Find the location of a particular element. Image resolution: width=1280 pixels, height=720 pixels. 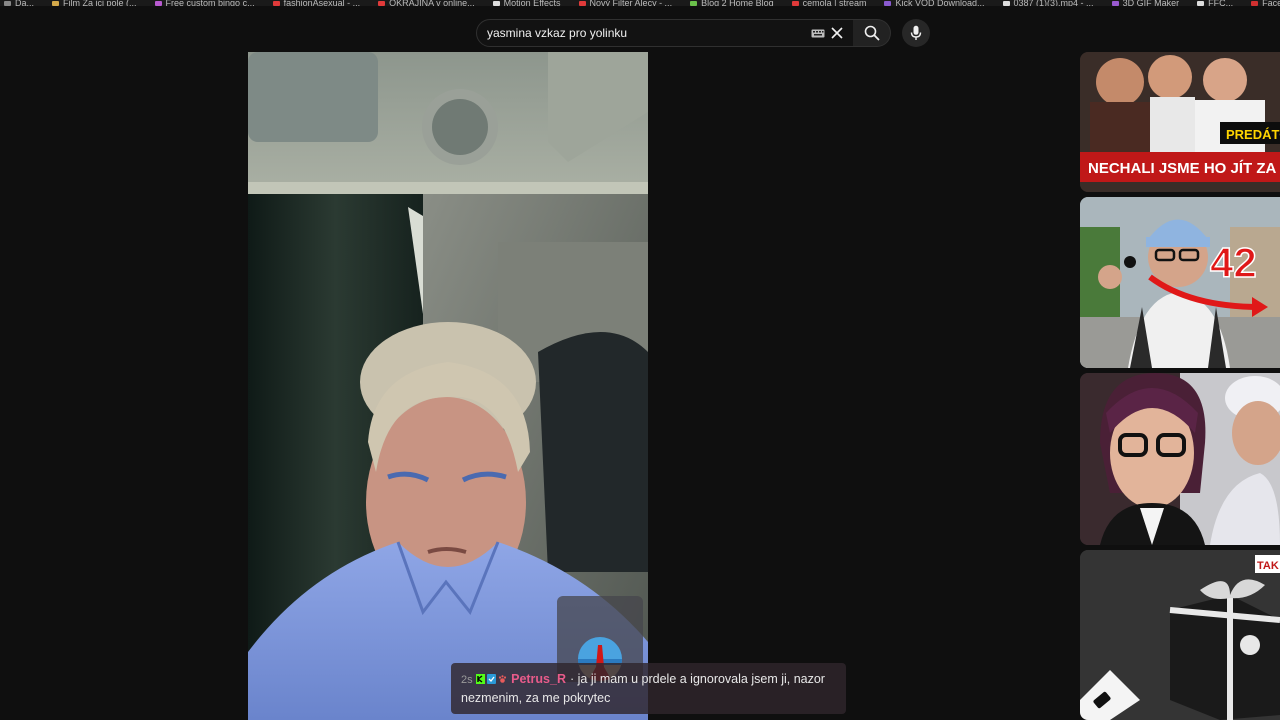

bookmark-item: Motion Effects is located at coordinates (526, 3).